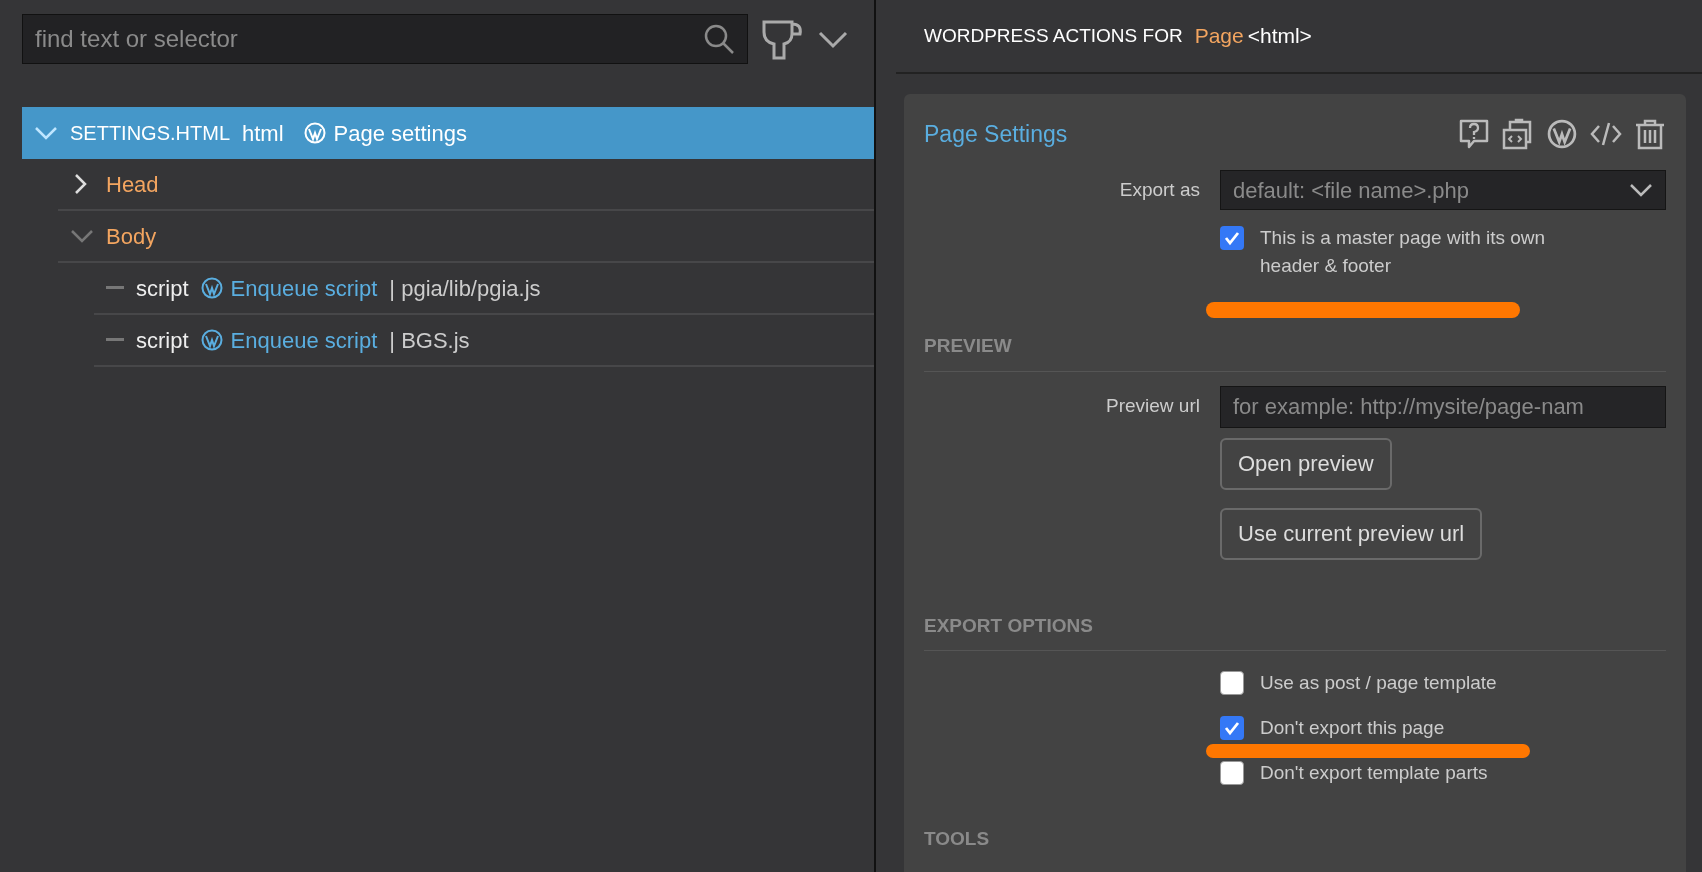 This screenshot has width=1702, height=872. Describe the element at coordinates (1295, 352) in the screenshot. I see `section-heading: PREVIEW` at that location.